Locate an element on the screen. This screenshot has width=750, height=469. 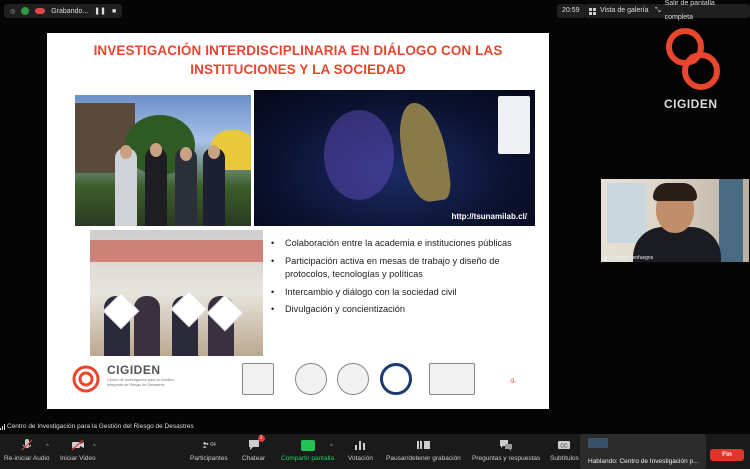
slide-page-number: -9- is located at coordinates (513, 382).